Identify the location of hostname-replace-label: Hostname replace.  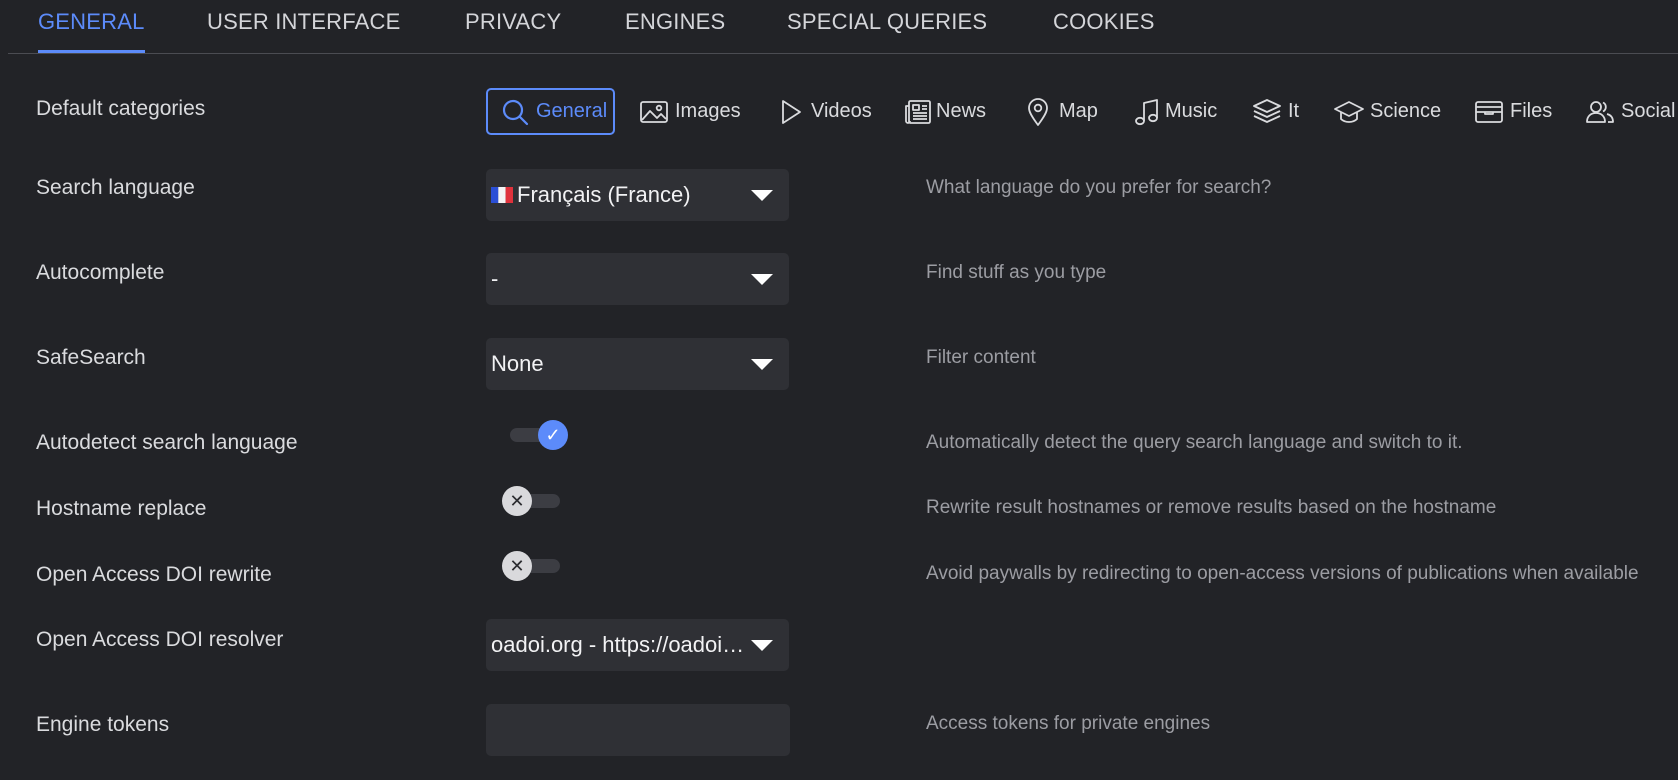
(121, 508).